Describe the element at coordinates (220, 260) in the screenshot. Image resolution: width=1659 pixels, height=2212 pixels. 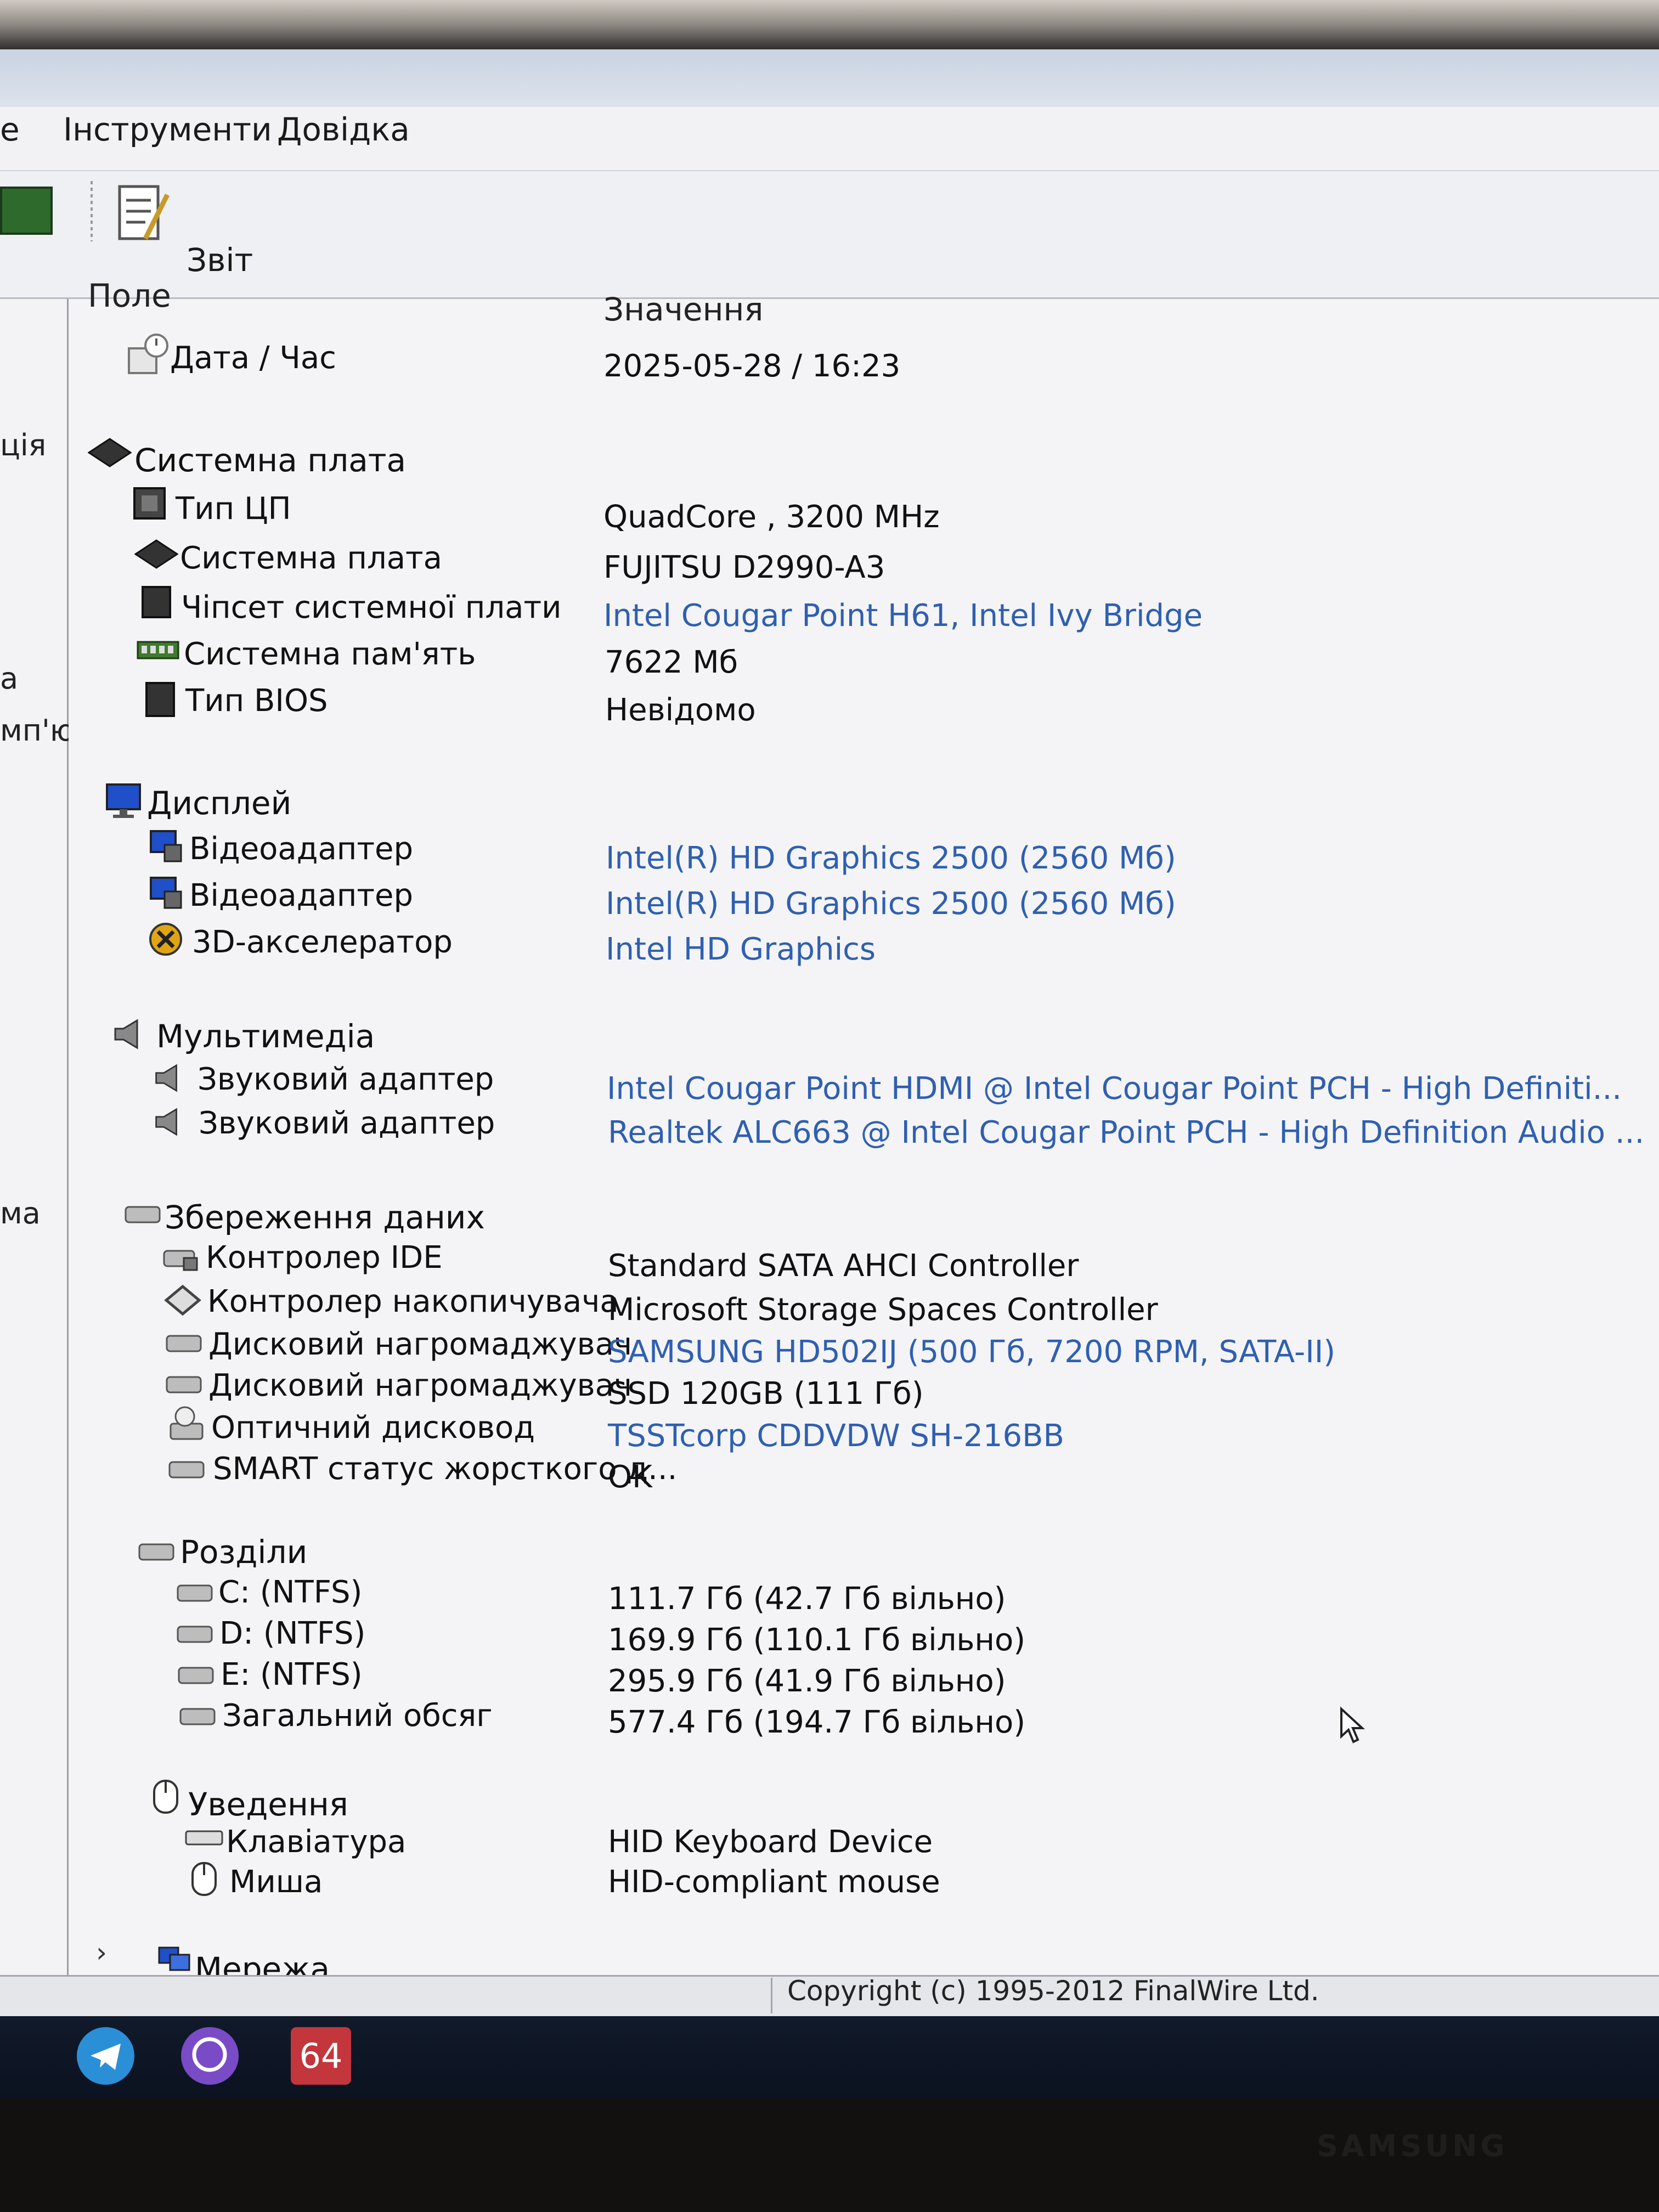
I see `report-button-label: Звіт` at that location.